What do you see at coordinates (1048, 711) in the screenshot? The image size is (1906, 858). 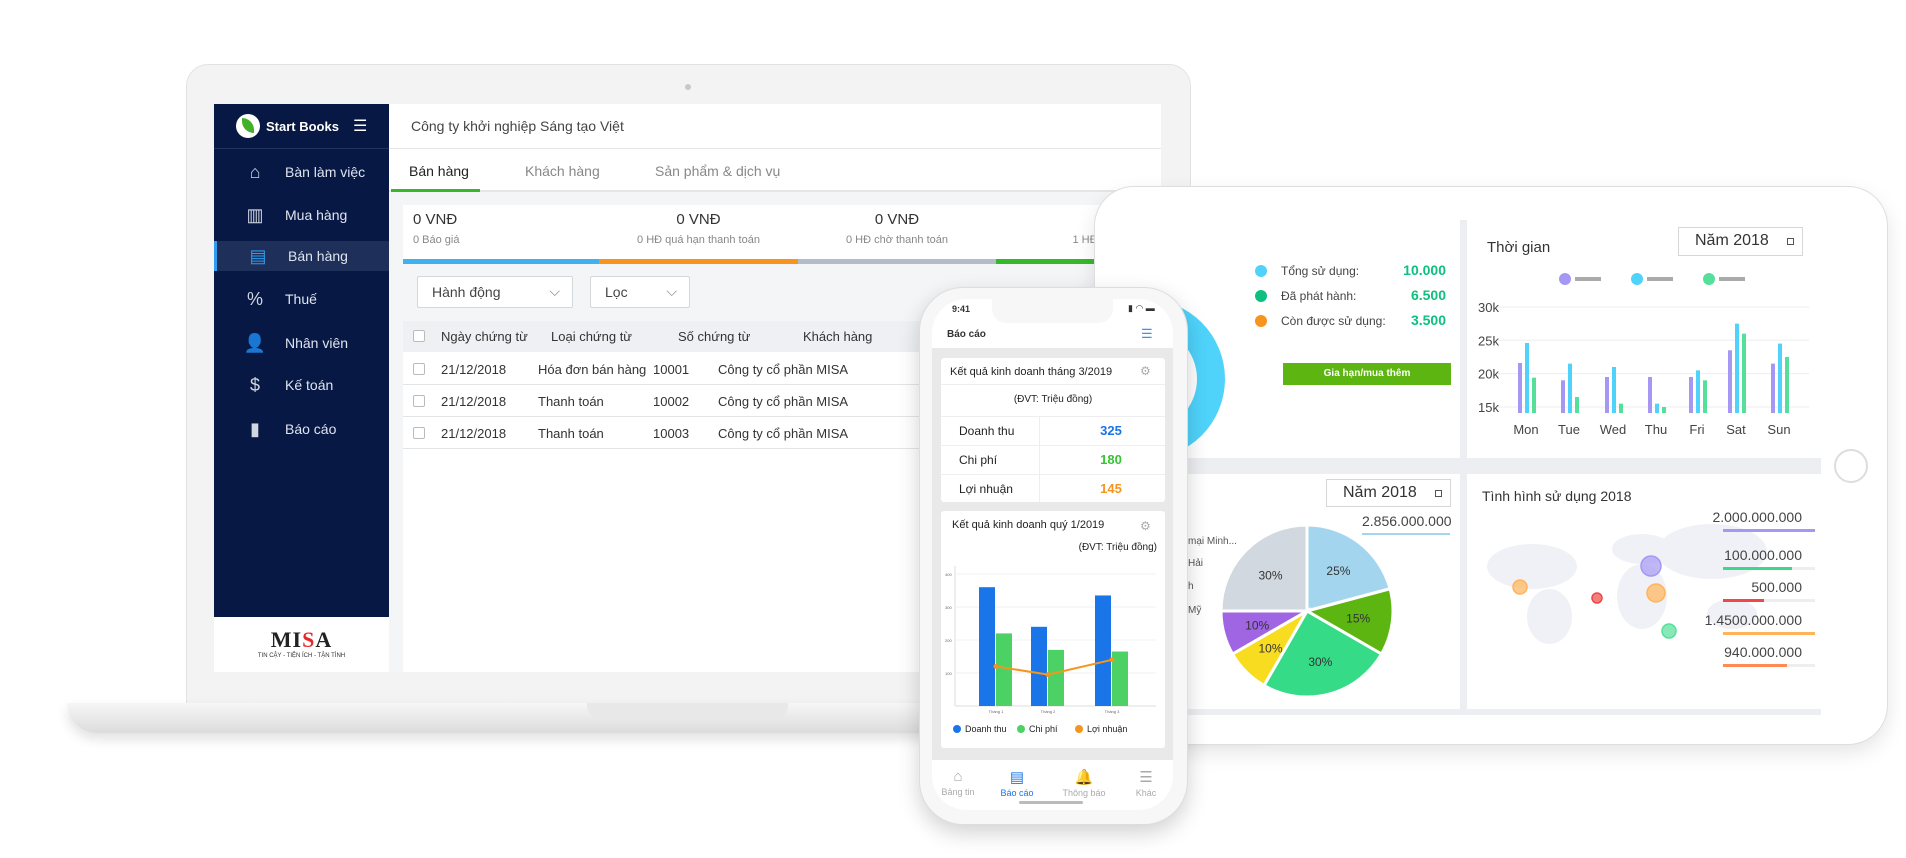 I see `x-tick-label: Tháng 2` at bounding box center [1048, 711].